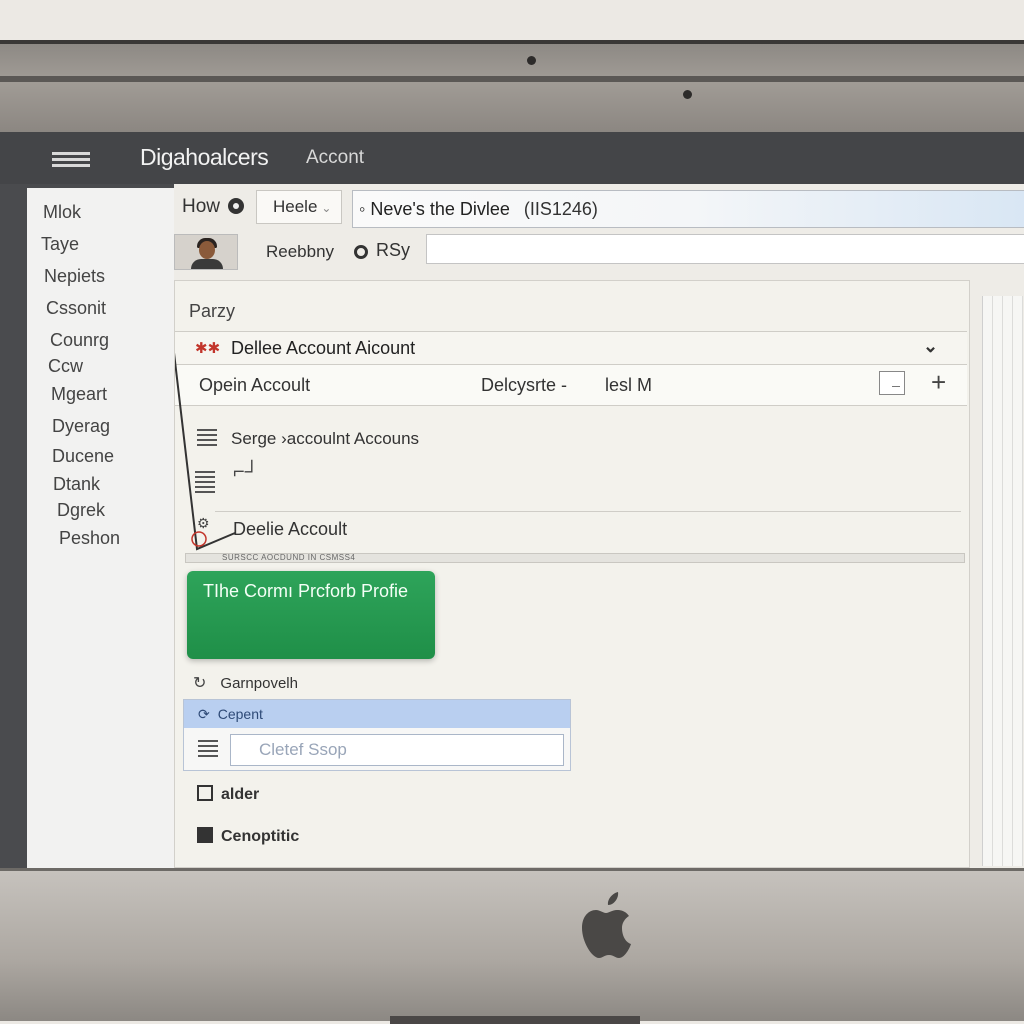  Describe the element at coordinates (512, 79) in the screenshot. I see `bezel-edge` at that location.